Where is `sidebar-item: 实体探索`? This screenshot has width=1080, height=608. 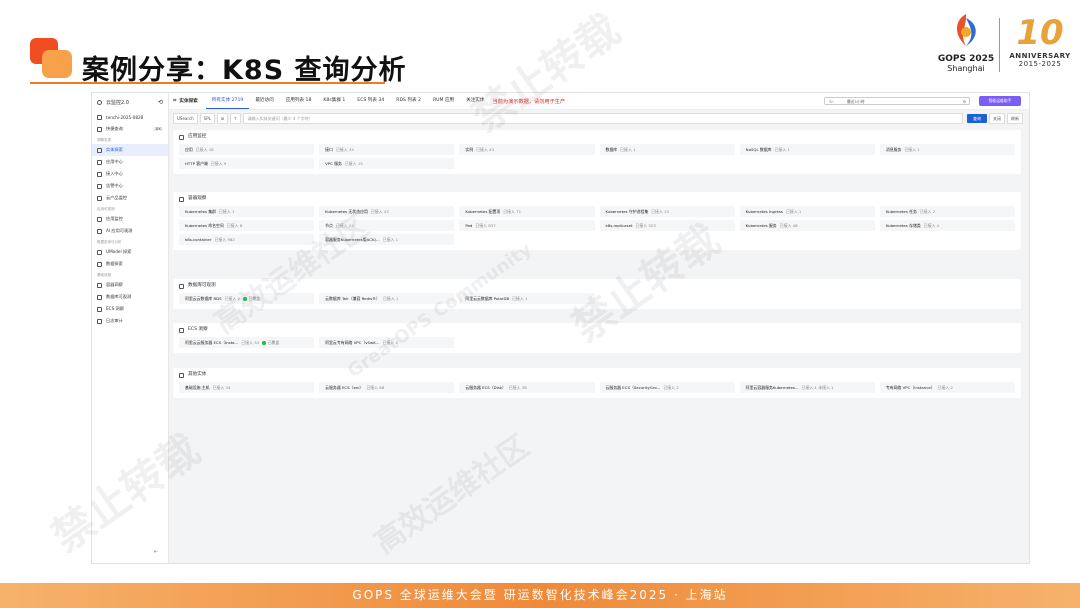
sidebar-item: 实体探索 is located at coordinates (130, 150).